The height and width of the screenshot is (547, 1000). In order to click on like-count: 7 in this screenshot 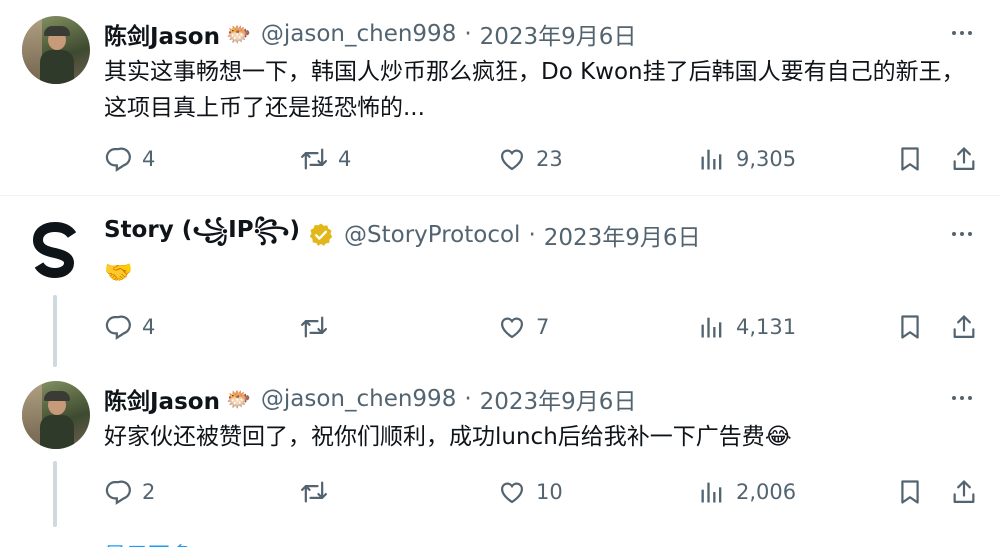, I will do `click(543, 327)`.